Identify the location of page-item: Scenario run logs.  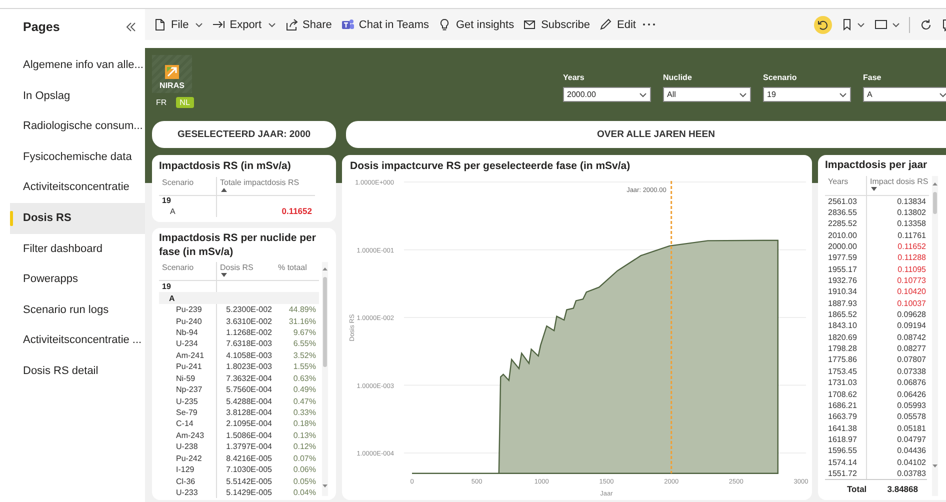
(77, 310).